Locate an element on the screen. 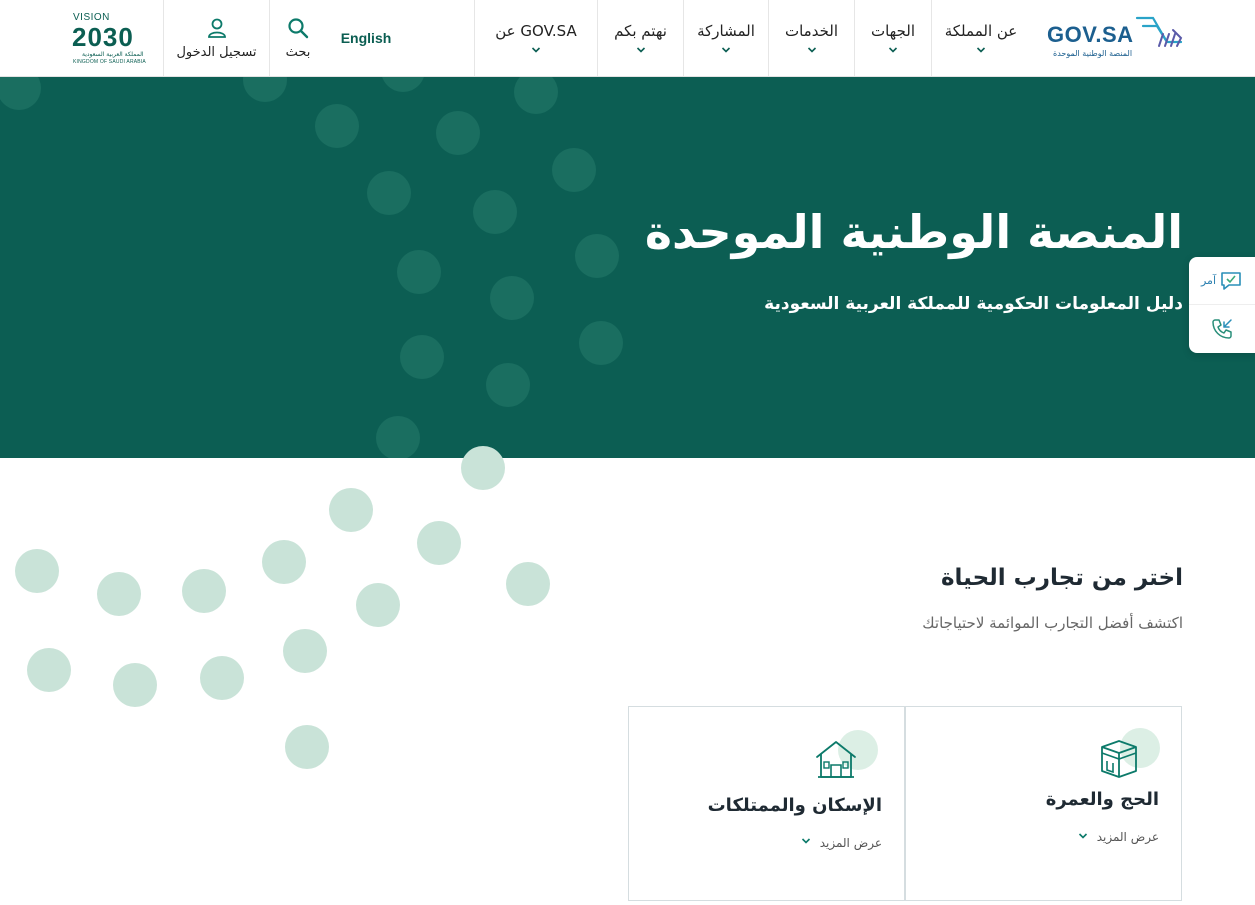 The height and width of the screenshot is (905, 1255). search-button: بحث is located at coordinates (297, 38).